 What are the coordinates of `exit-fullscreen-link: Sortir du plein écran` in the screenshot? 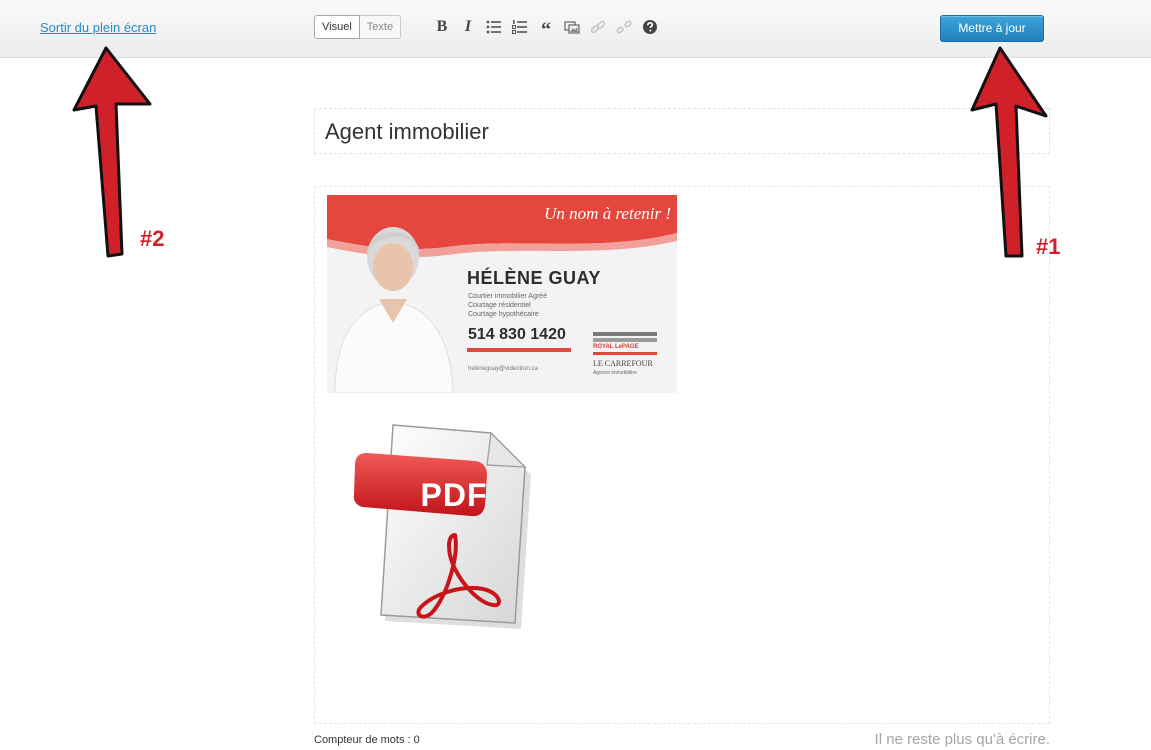 It's located at (98, 27).